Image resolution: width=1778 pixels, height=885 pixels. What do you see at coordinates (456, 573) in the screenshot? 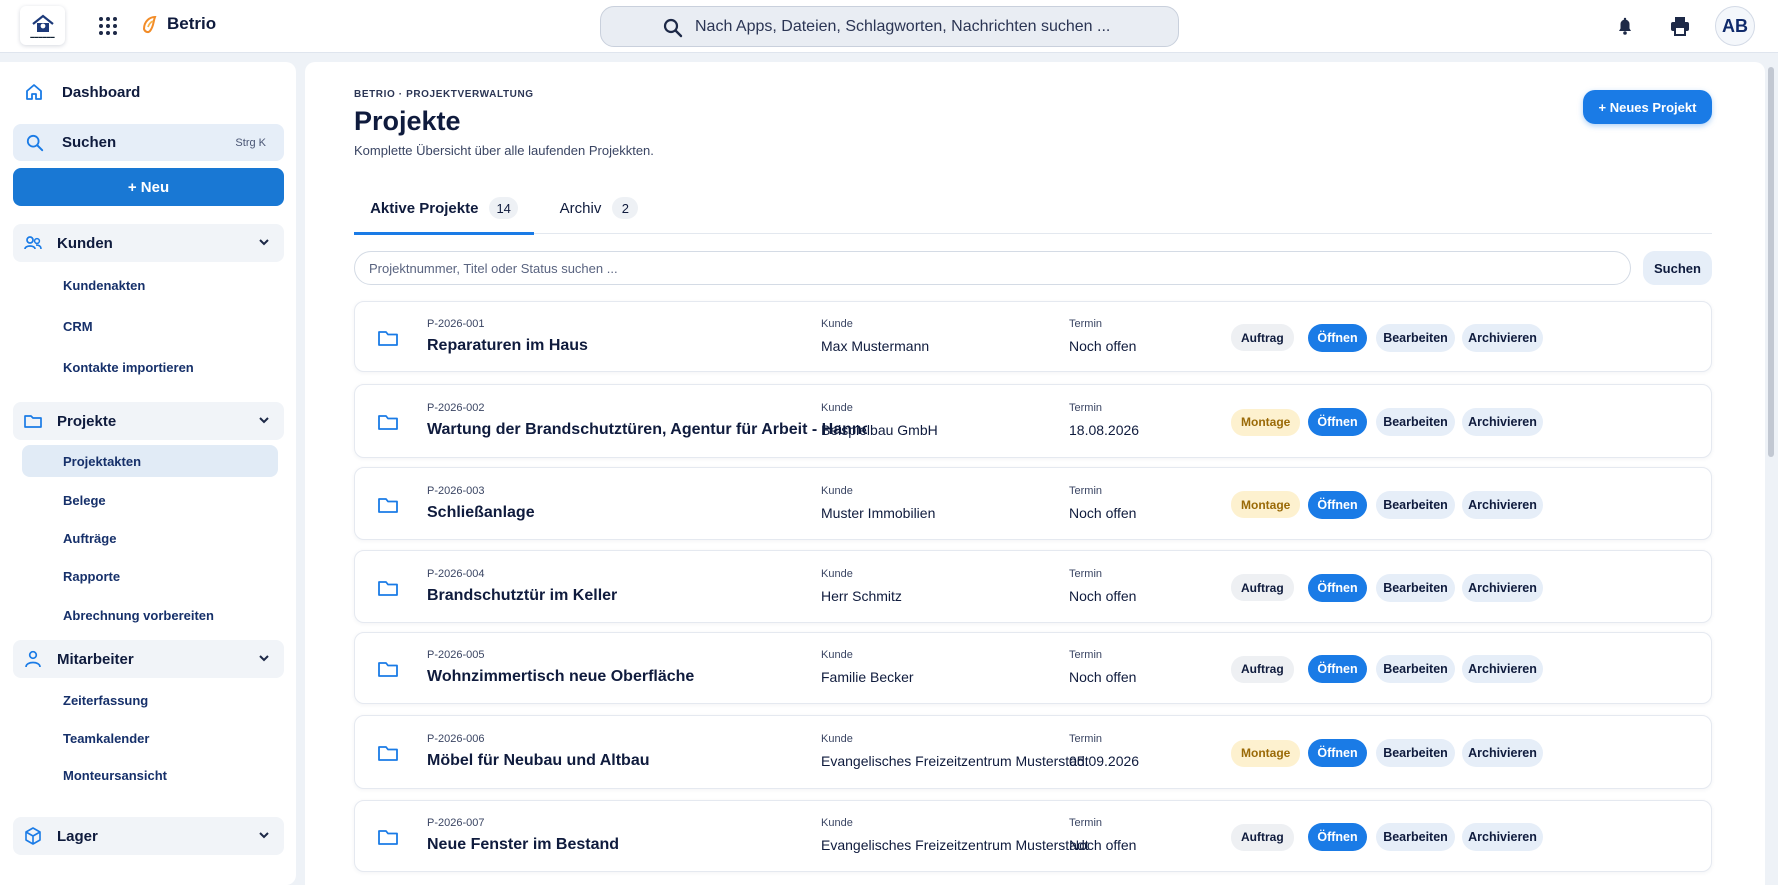
I see `project-number: P-2026-004` at bounding box center [456, 573].